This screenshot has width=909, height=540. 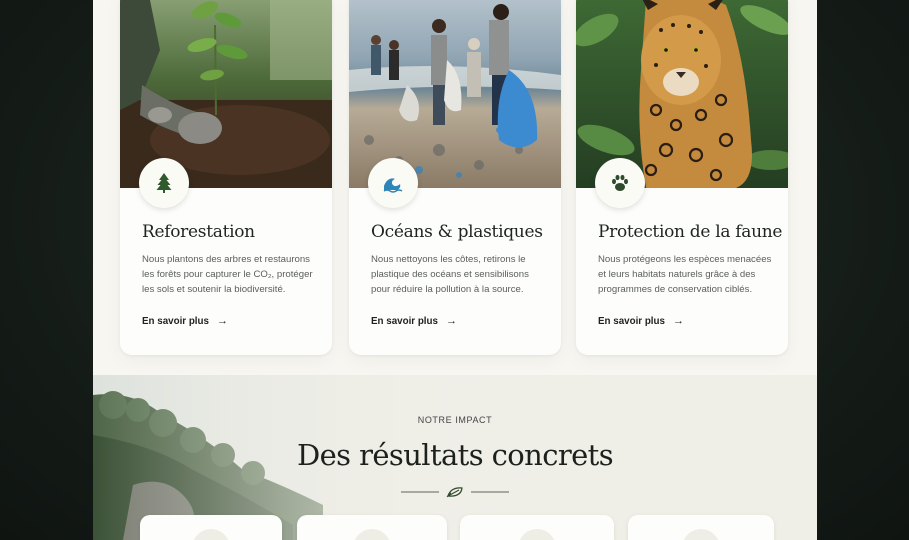 What do you see at coordinates (690, 232) in the screenshot?
I see `card-title: Protection de la faune` at bounding box center [690, 232].